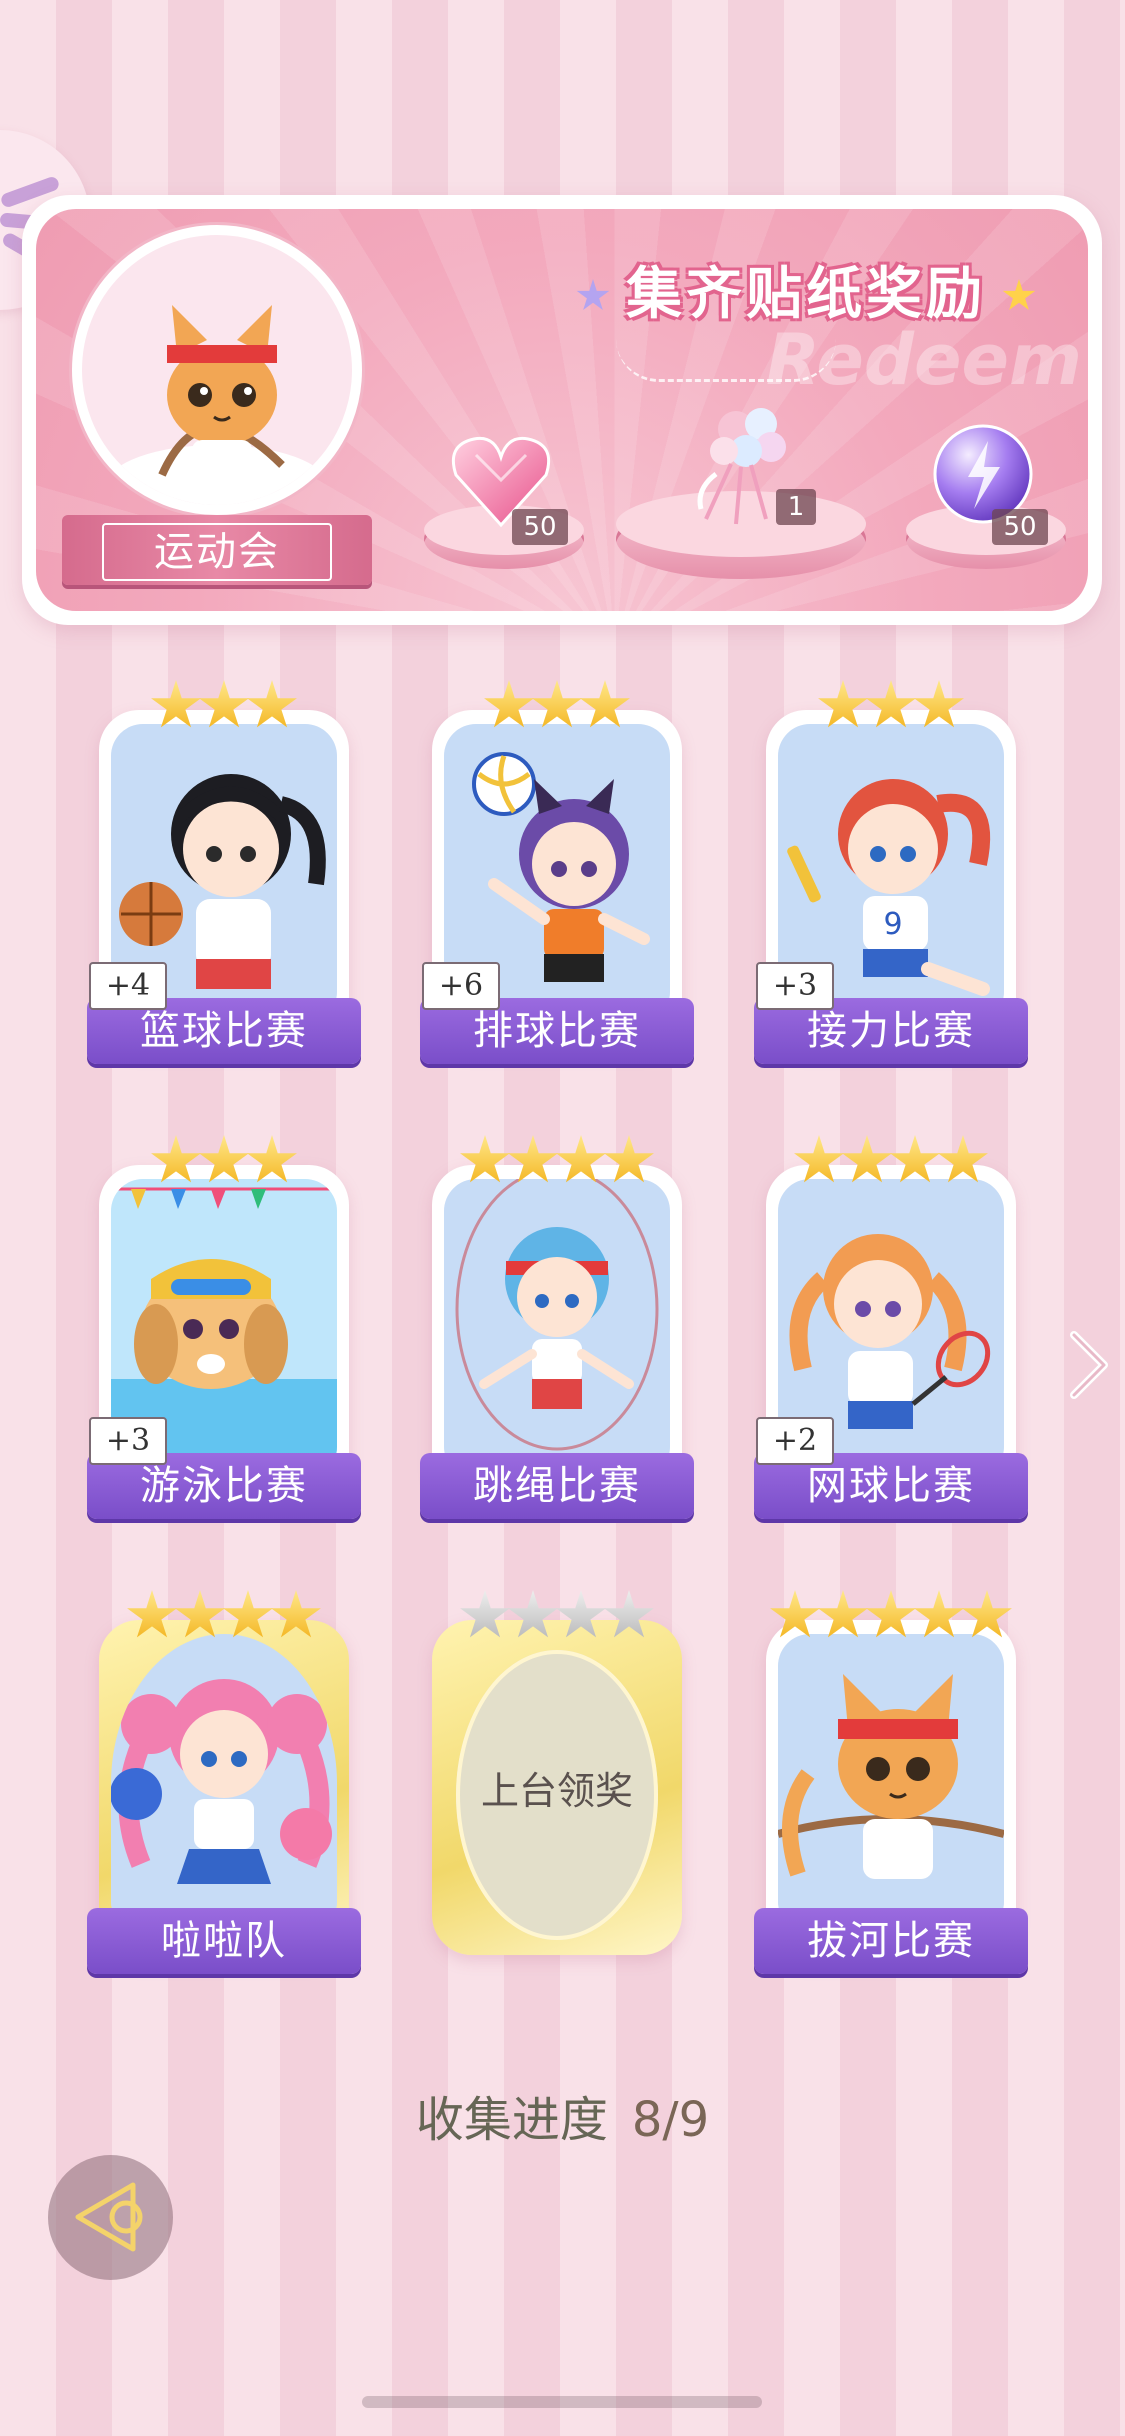 This screenshot has width=1125, height=2436. What do you see at coordinates (511, 2120) in the screenshot?
I see `progress-label: 收集进度` at bounding box center [511, 2120].